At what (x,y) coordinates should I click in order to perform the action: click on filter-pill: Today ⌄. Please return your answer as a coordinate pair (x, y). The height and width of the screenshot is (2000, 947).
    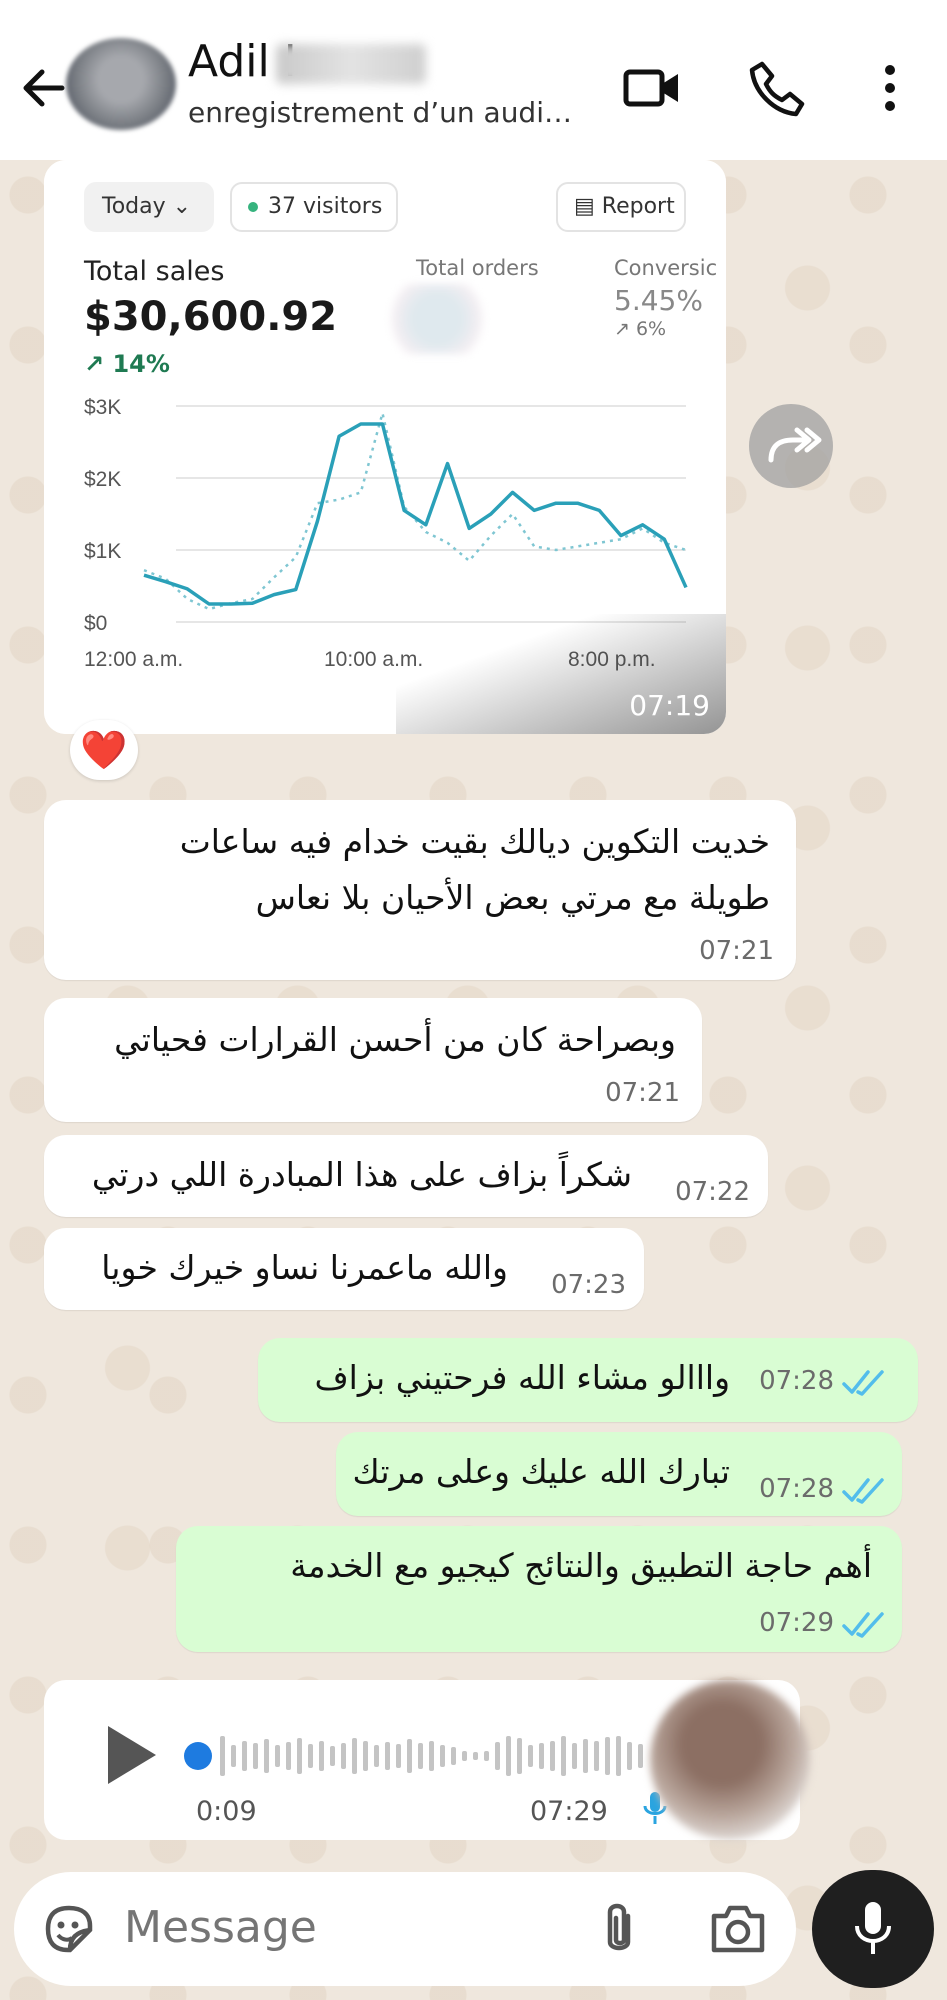
    Looking at the image, I should click on (149, 207).